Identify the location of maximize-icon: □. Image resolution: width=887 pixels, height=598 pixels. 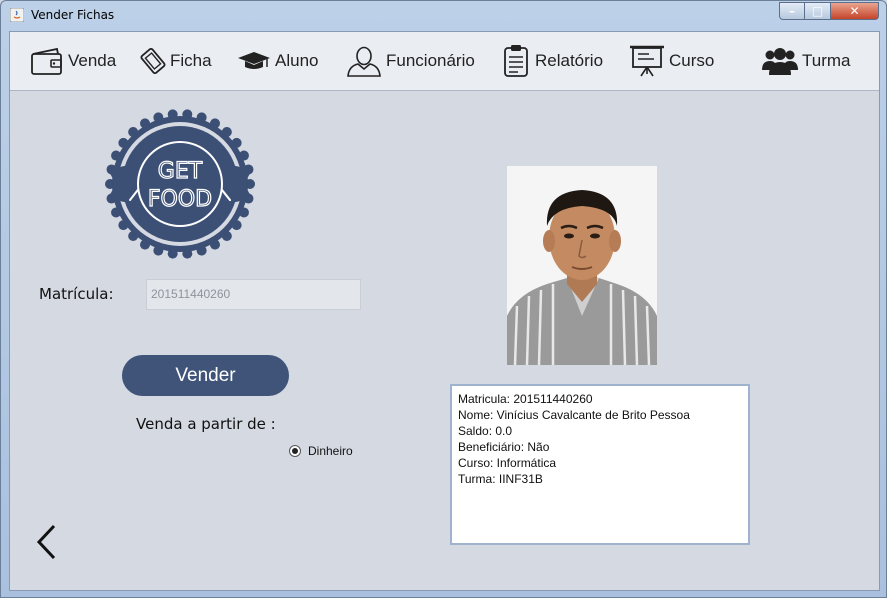
(817, 11).